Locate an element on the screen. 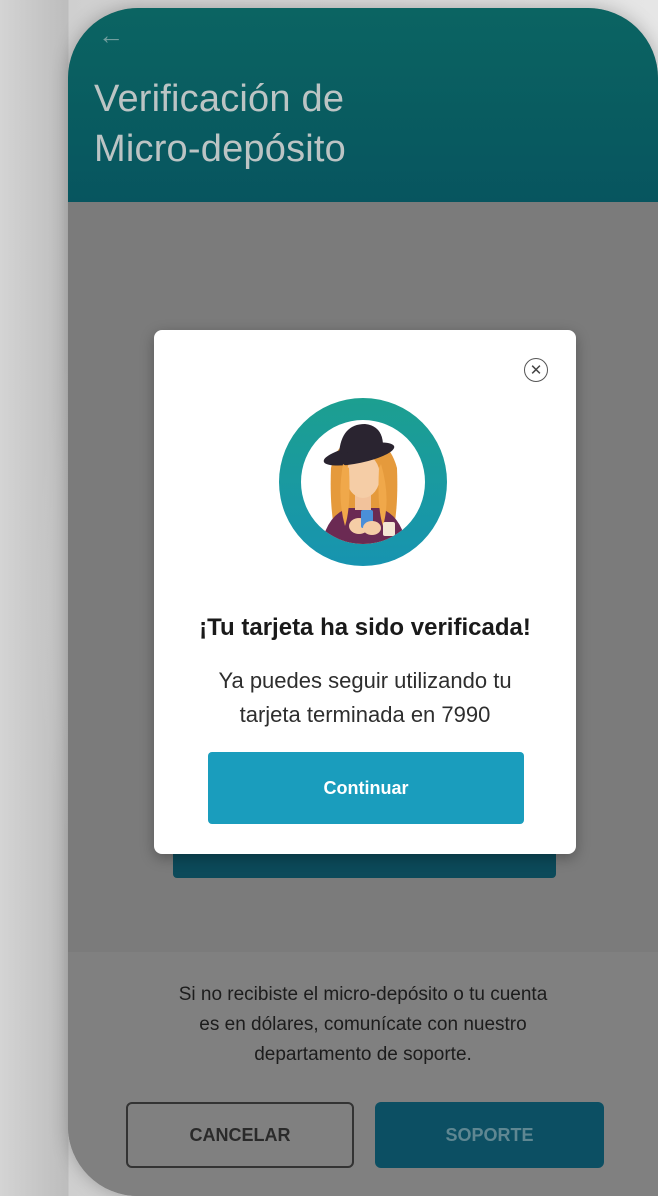 Image resolution: width=658 pixels, height=1196 pixels. cancel-button: CANCELAR is located at coordinates (240, 1135).